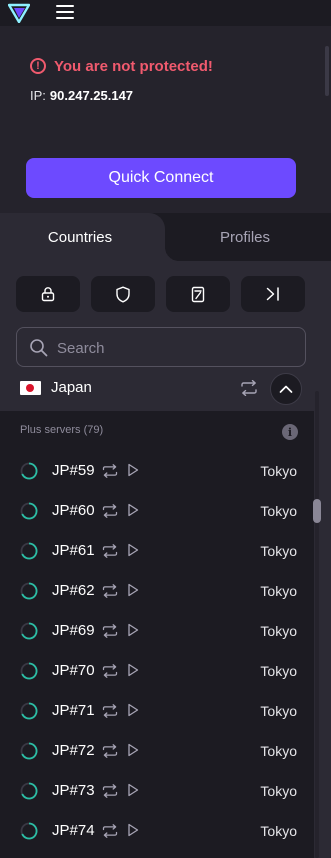 The height and width of the screenshot is (858, 331). What do you see at coordinates (157, 471) in the screenshot?
I see `server-row: JP#59 Tokyo` at bounding box center [157, 471].